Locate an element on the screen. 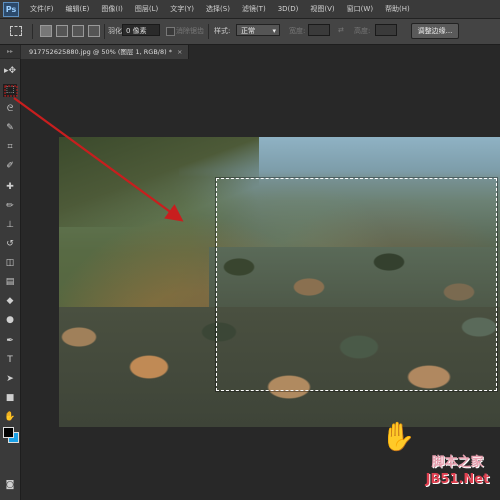  brush-tool: ✏ is located at coordinates (10, 206).